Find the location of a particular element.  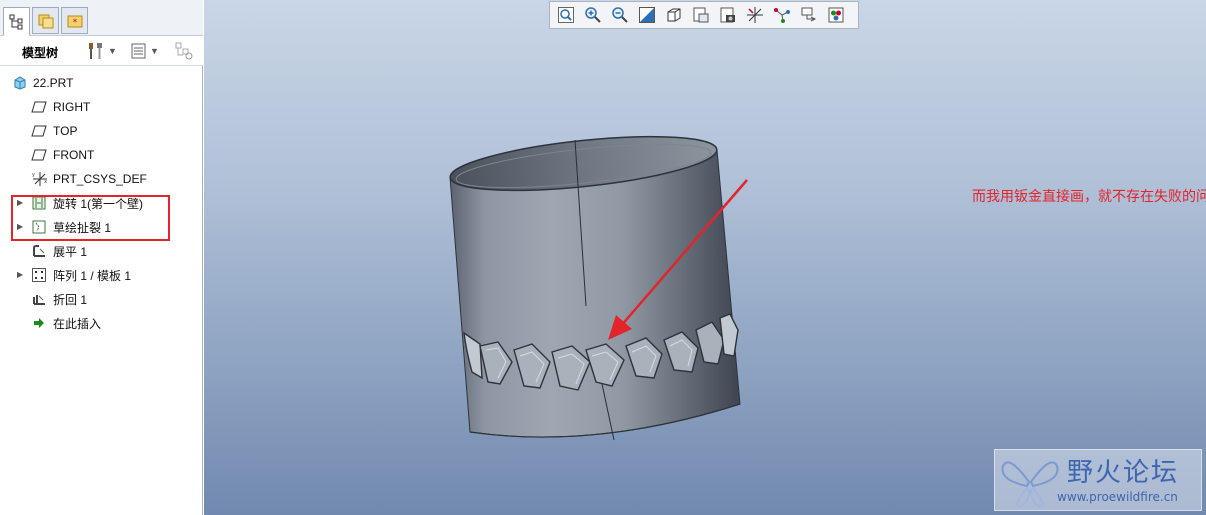

model-tree-icon is located at coordinates (15, 21).